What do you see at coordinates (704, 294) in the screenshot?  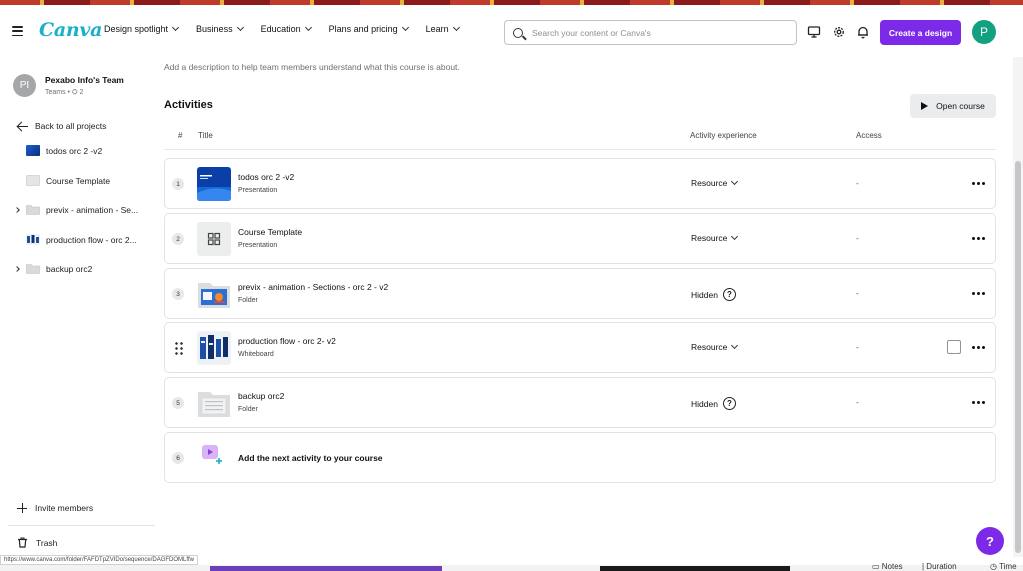 I see `experience-value: Hidden` at bounding box center [704, 294].